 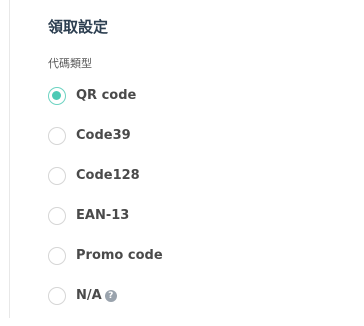 I want to click on section-title: 領取設定, so click(x=78, y=27).